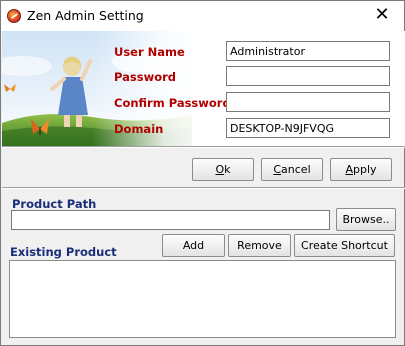 This screenshot has width=405, height=346. I want to click on header-separator, so click(203, 147).